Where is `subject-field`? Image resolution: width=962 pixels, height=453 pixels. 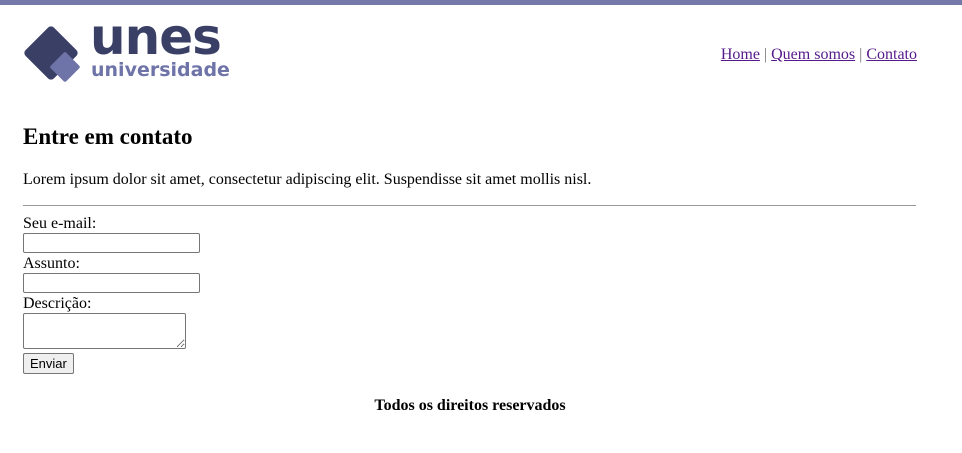
subject-field is located at coordinates (111, 283).